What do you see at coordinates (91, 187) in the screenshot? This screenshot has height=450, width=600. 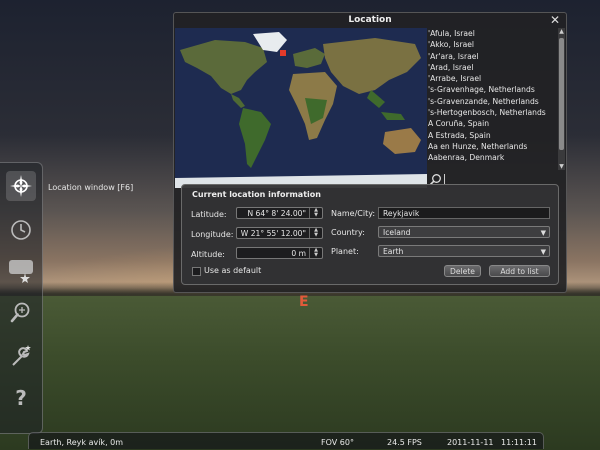 I see `toolbar-tooltip: Location window [F6]` at bounding box center [91, 187].